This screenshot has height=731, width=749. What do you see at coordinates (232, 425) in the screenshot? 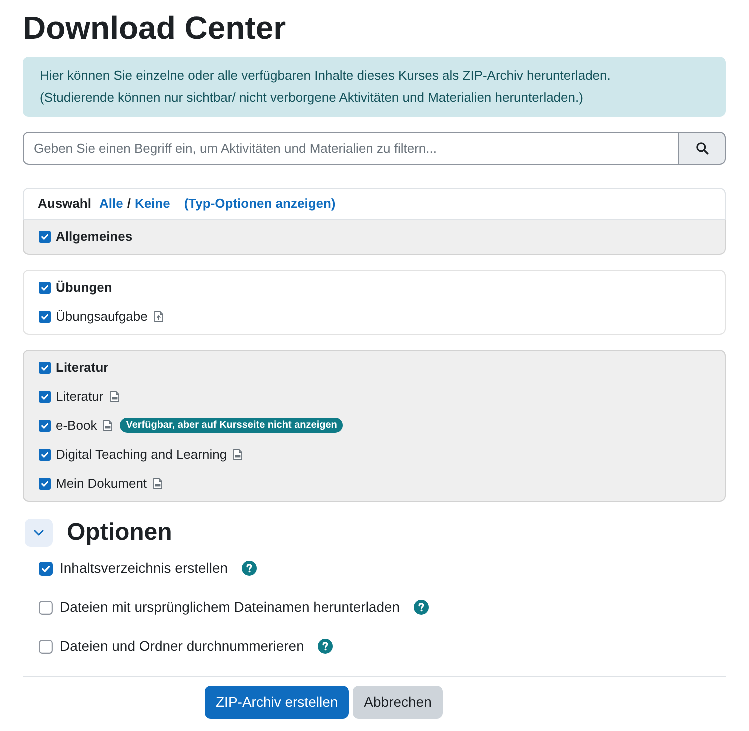
I see `availability-badge: Verfügbar, aber auf Kursseite nicht anzeigen` at bounding box center [232, 425].